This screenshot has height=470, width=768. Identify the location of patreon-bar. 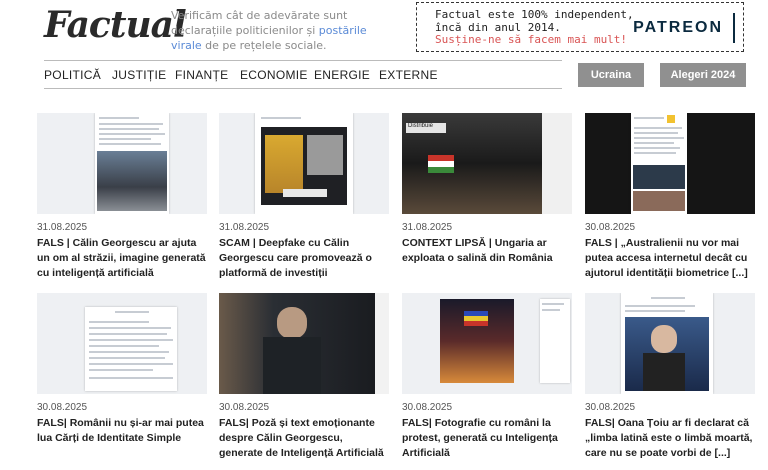
(734, 28).